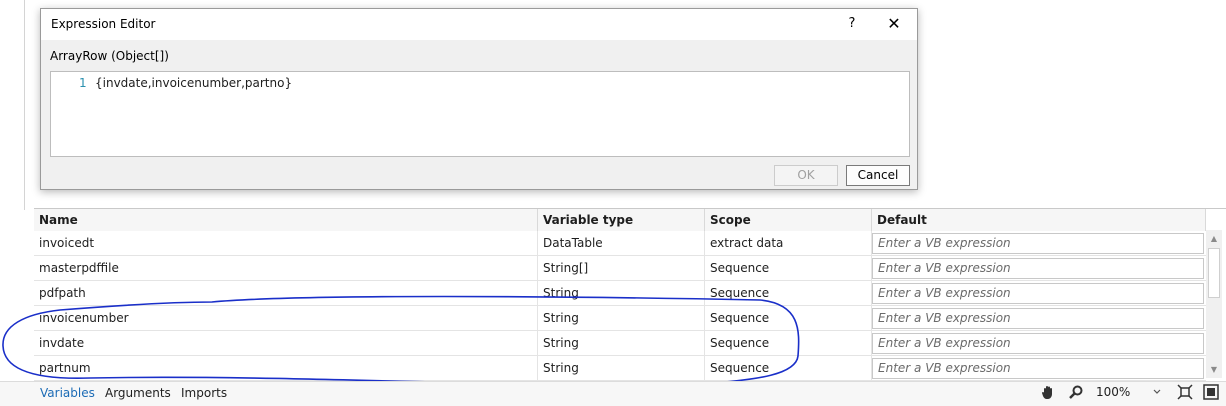 This screenshot has width=1226, height=406. What do you see at coordinates (286, 268) in the screenshot?
I see `variable-name-cell: masterpdffile` at bounding box center [286, 268].